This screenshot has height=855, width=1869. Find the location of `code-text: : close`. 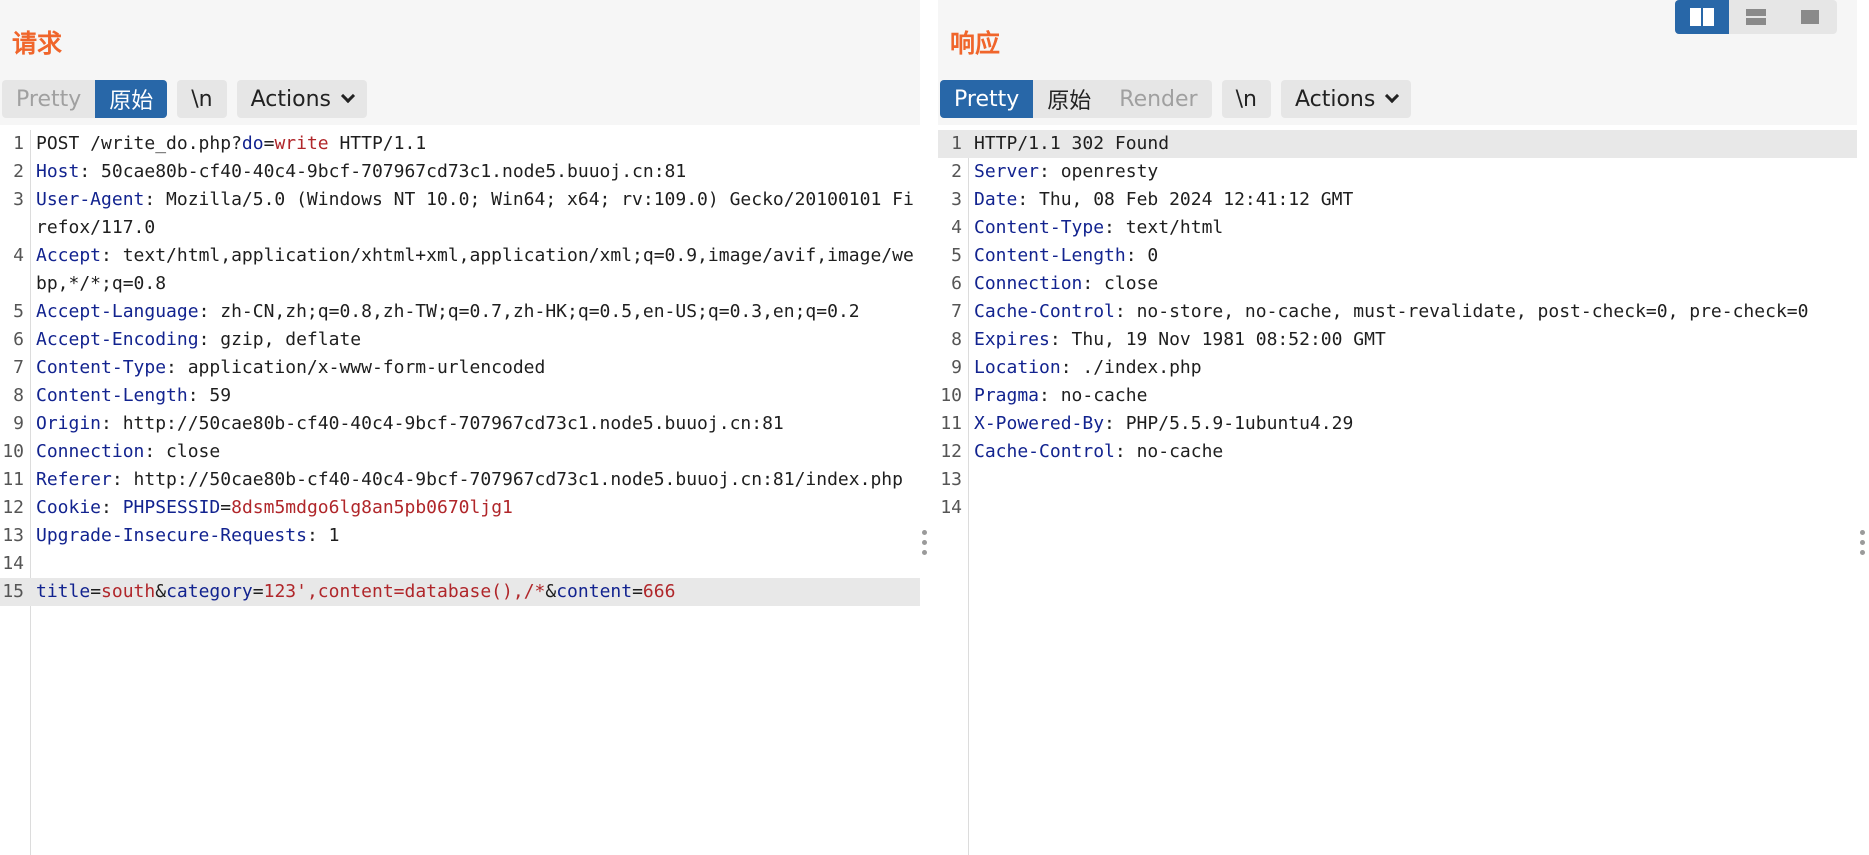

code-text: : close is located at coordinates (182, 451).